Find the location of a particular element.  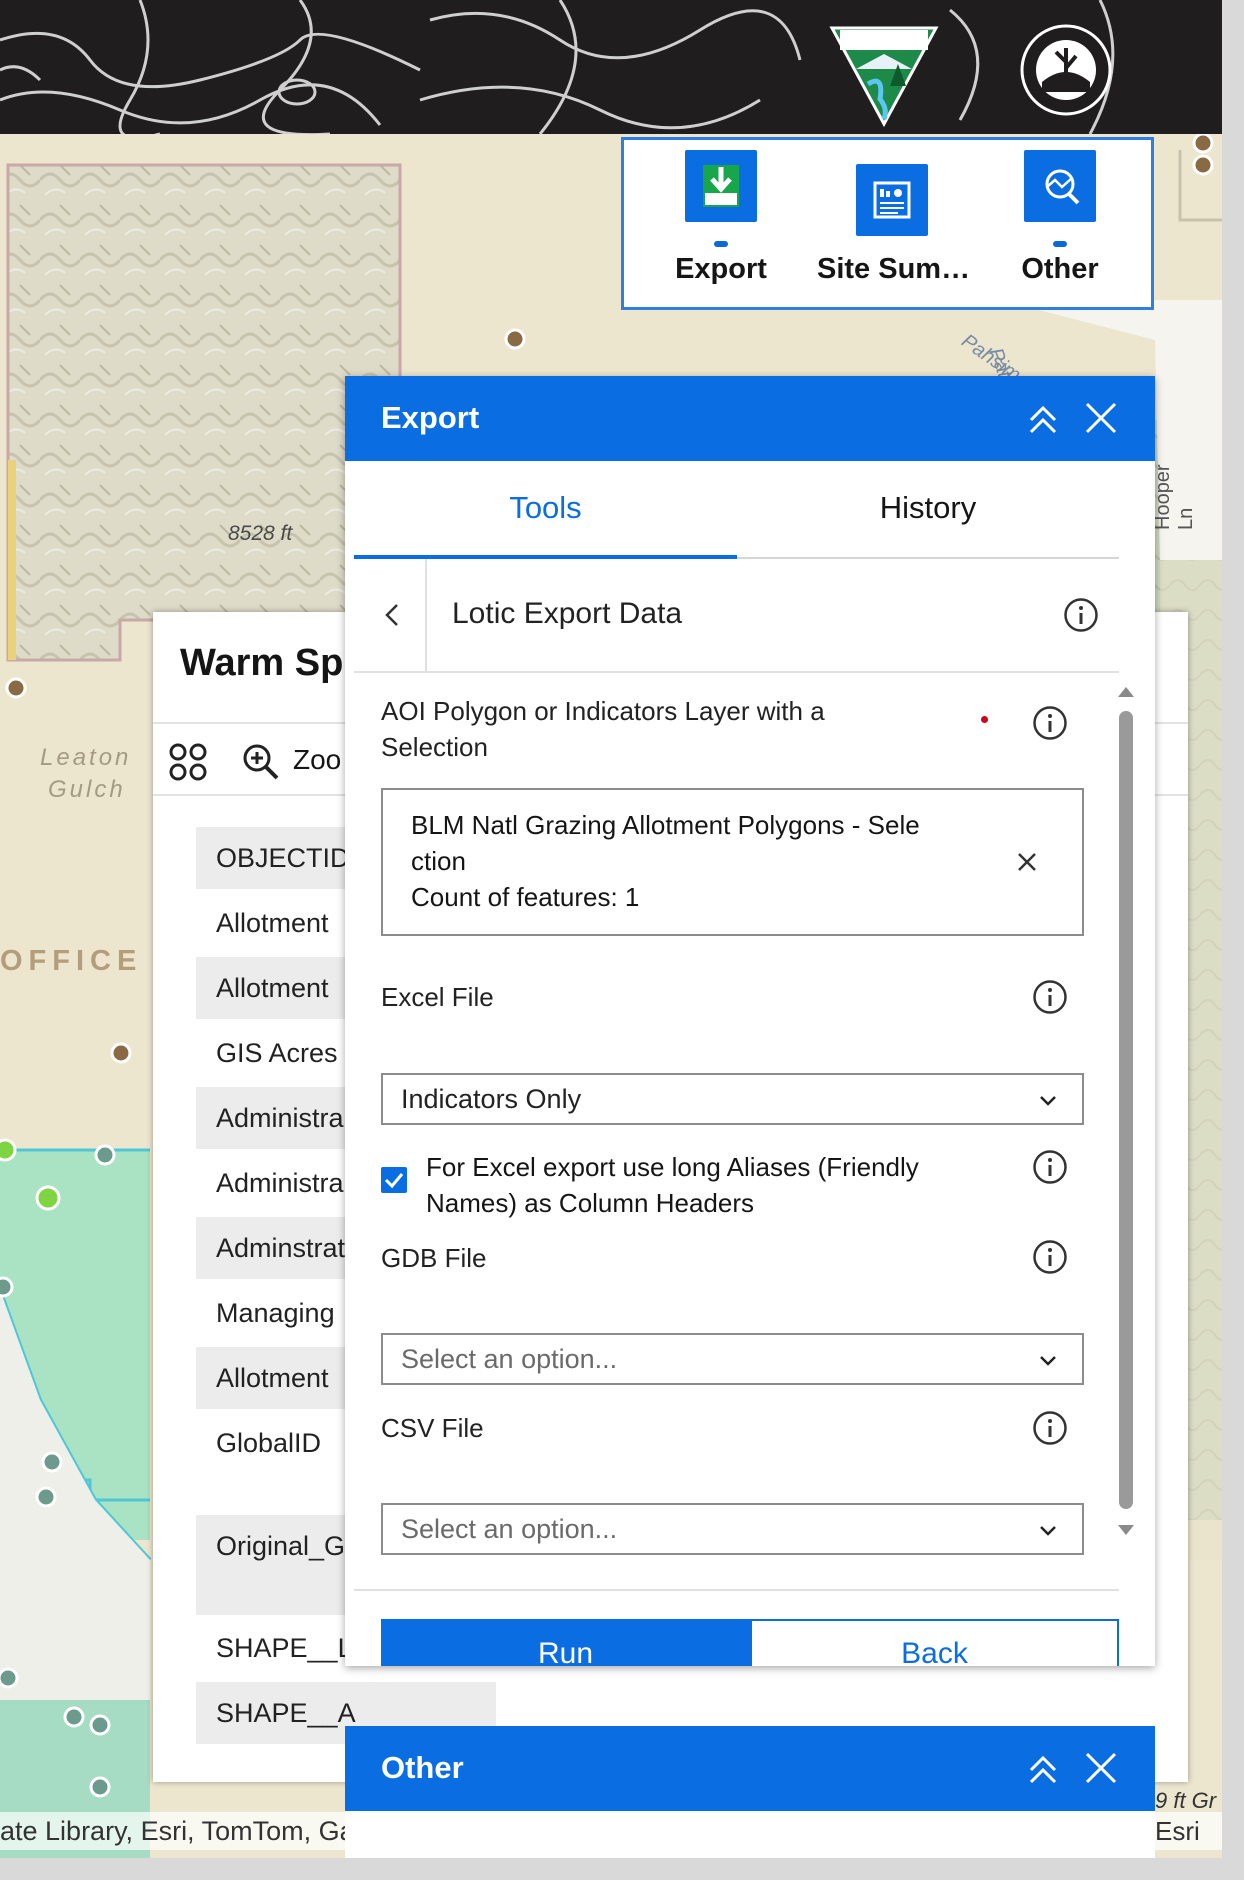

aliases-checkbox is located at coordinates (394, 1180).